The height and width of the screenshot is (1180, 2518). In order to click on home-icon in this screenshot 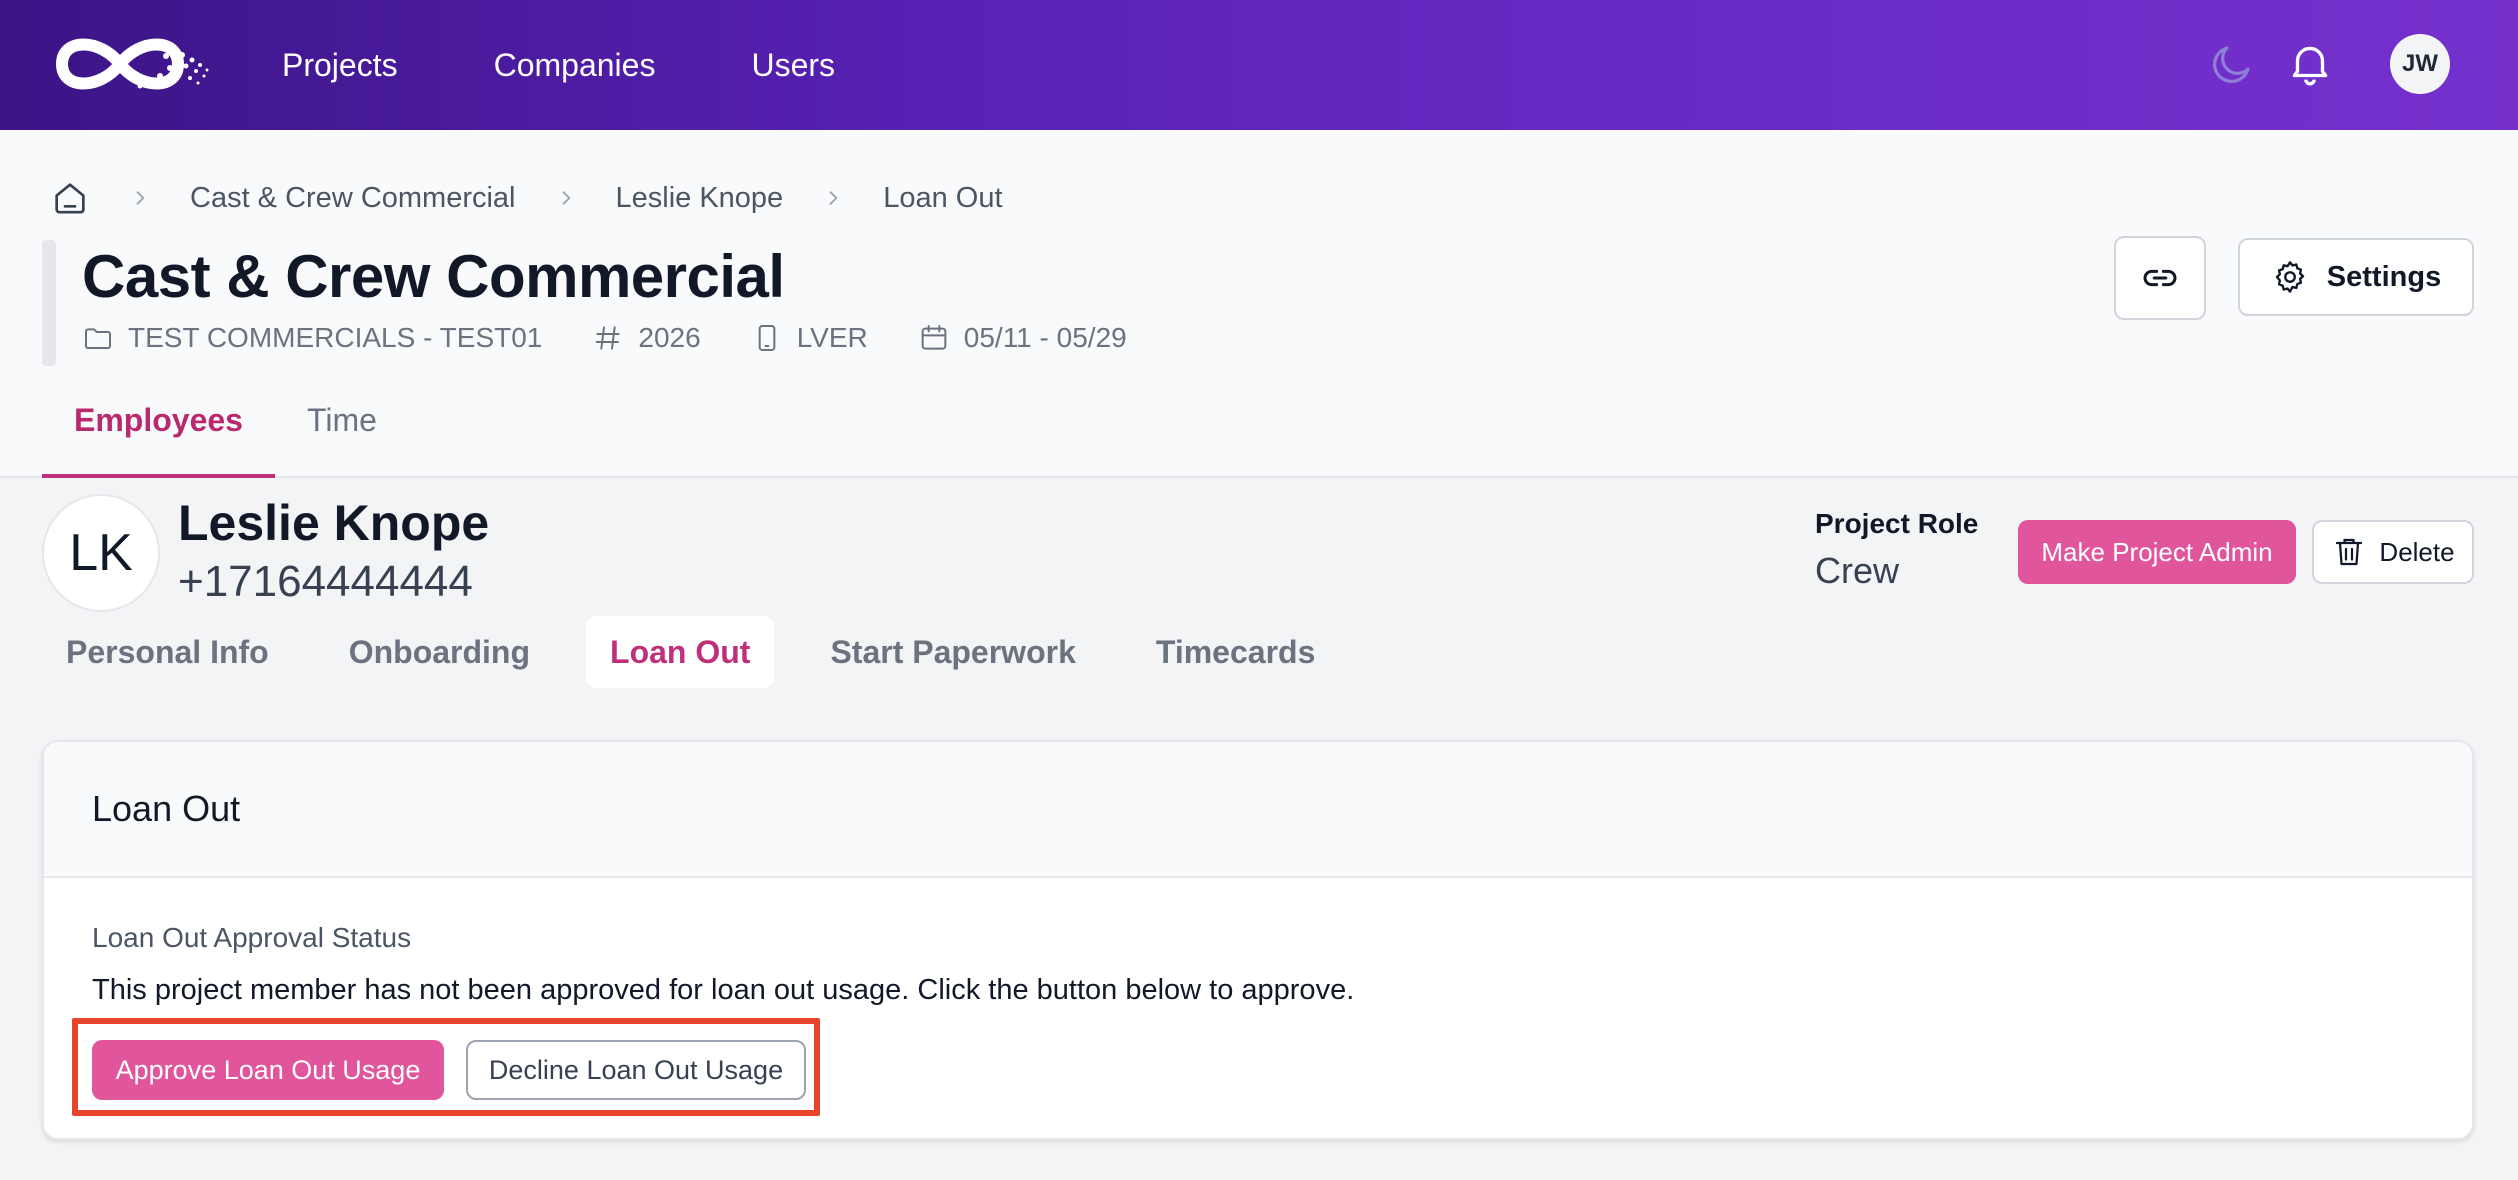, I will do `click(70, 198)`.